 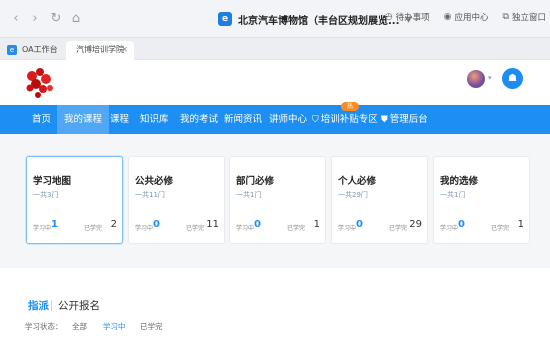 What do you see at coordinates (76, 19) in the screenshot?
I see `home-icon: ⌂` at bounding box center [76, 19].